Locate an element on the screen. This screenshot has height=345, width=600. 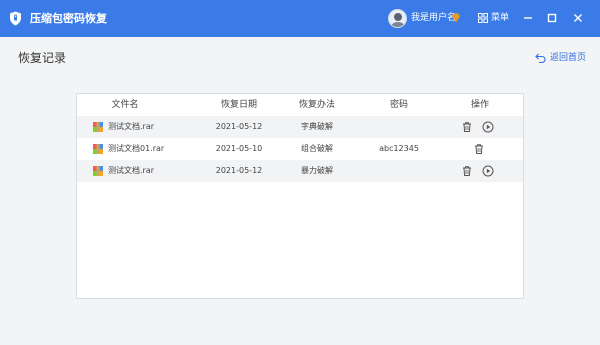
avatar is located at coordinates (397, 18).